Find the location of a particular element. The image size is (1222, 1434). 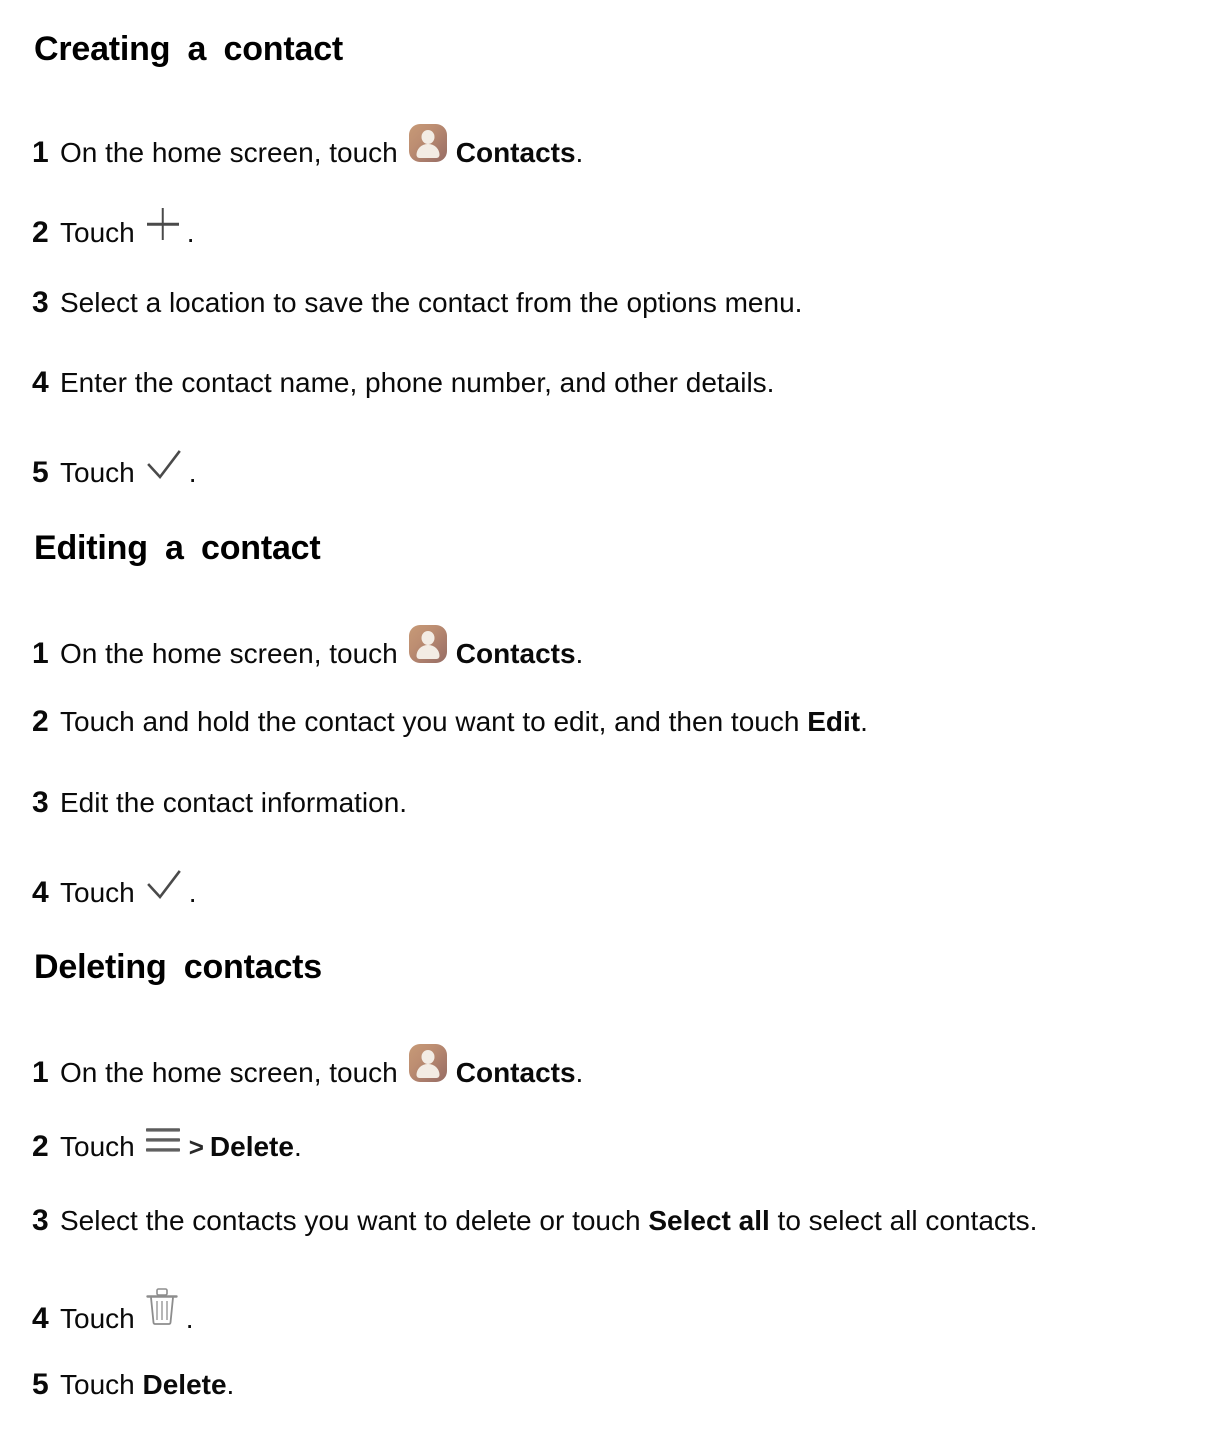

step-creating-2: 2 Touch . is located at coordinates (113, 227).